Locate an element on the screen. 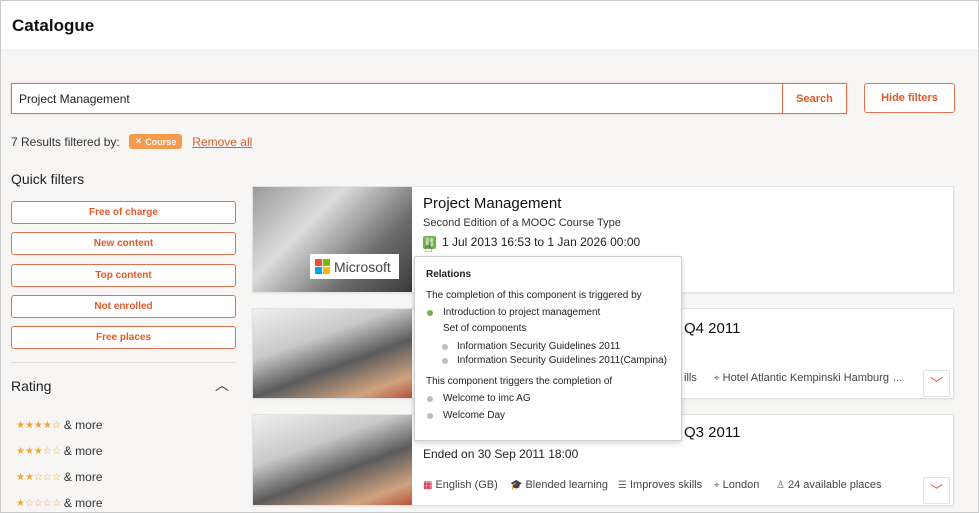  places-text: 24 available places is located at coordinates (834, 485).